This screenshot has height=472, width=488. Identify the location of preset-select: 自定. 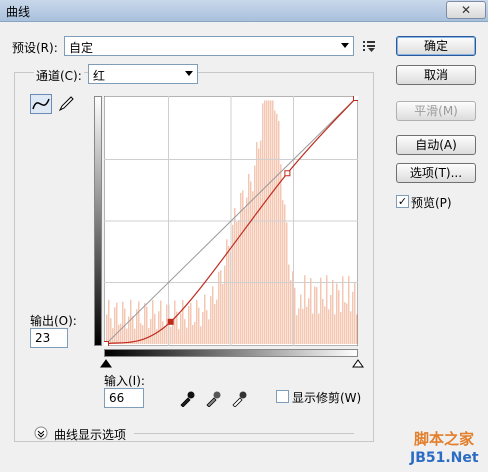
(209, 46).